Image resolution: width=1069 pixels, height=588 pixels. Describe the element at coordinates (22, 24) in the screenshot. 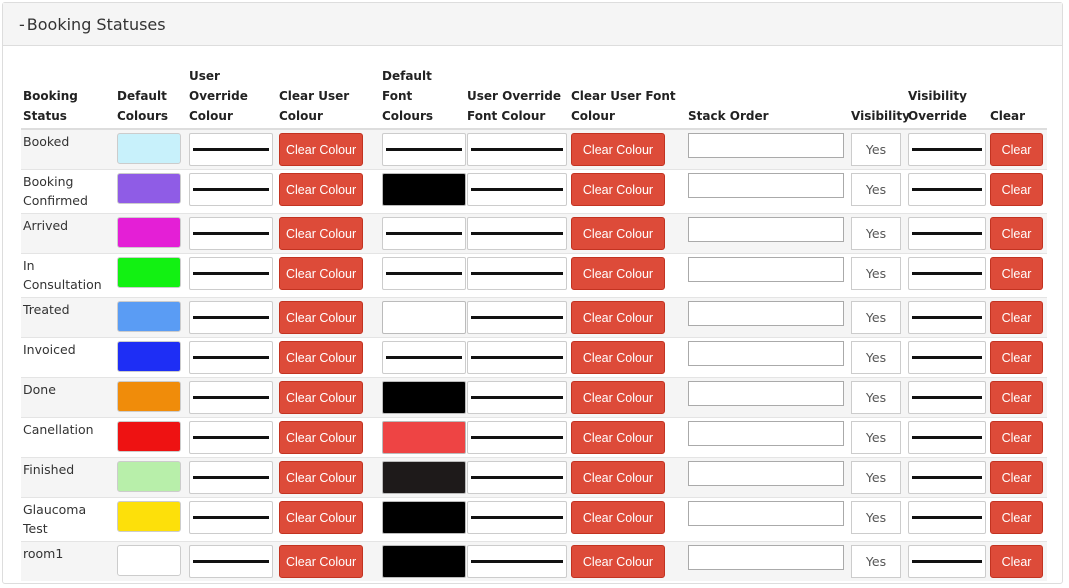

I see `collapse-toggle: -` at that location.